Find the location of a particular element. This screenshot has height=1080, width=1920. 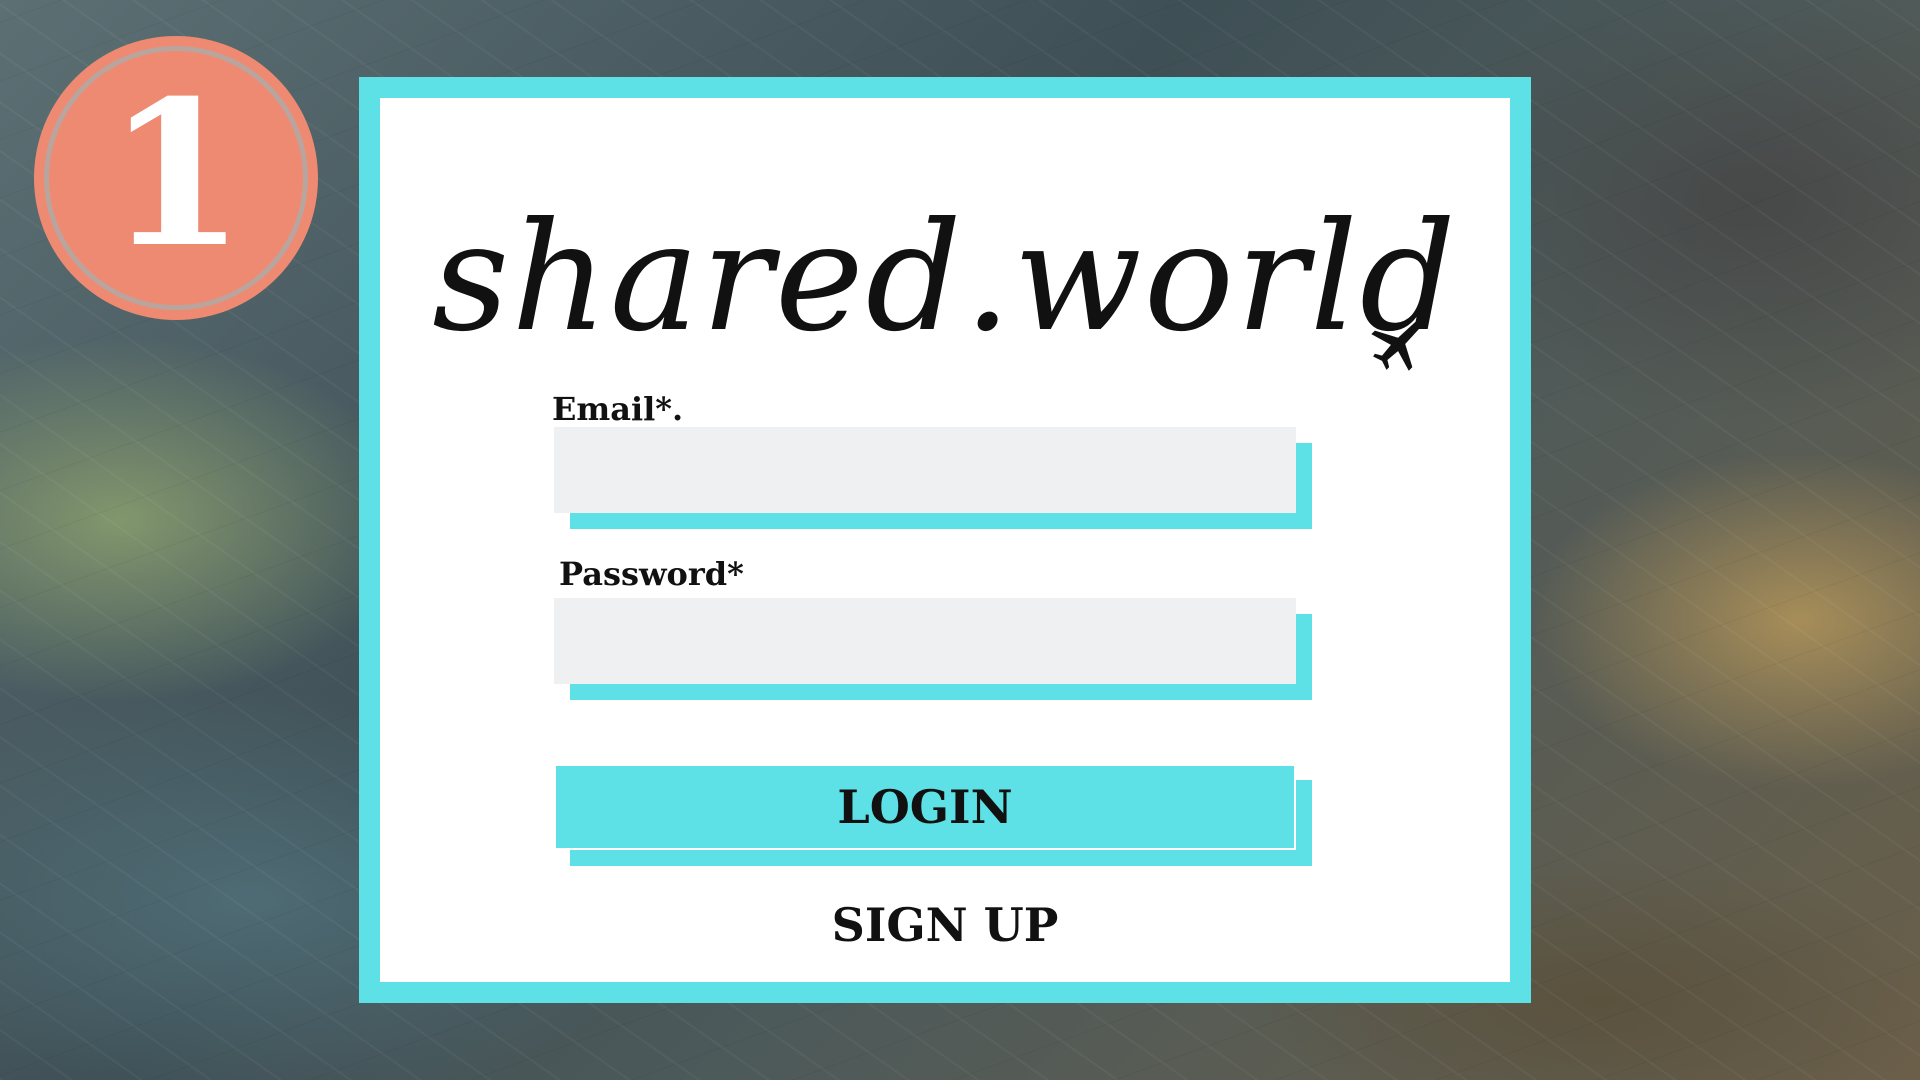

email-field-wrap is located at coordinates (933, 478).